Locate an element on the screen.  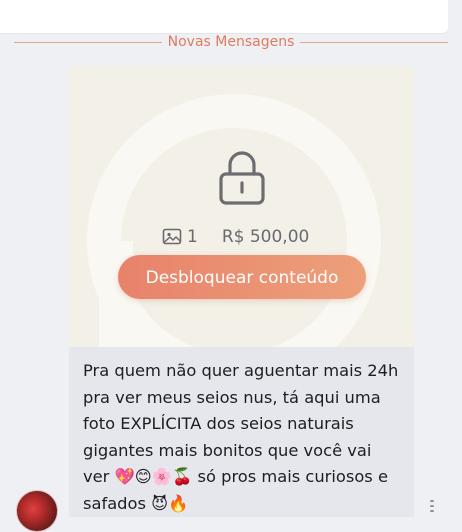
media-info: 1 R$ 500,00 is located at coordinates (235, 237).